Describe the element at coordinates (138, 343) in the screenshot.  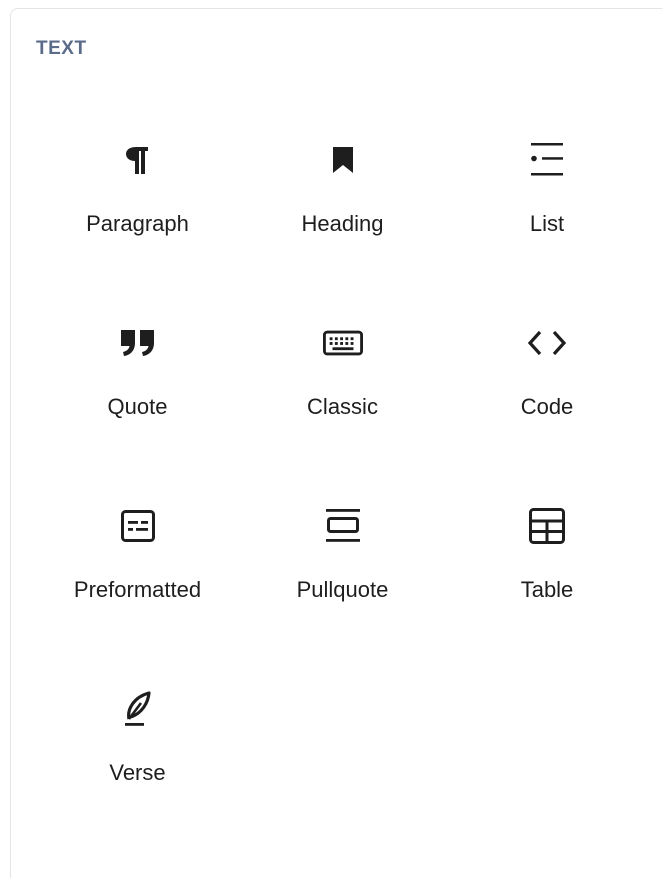
I see `quote-icon` at that location.